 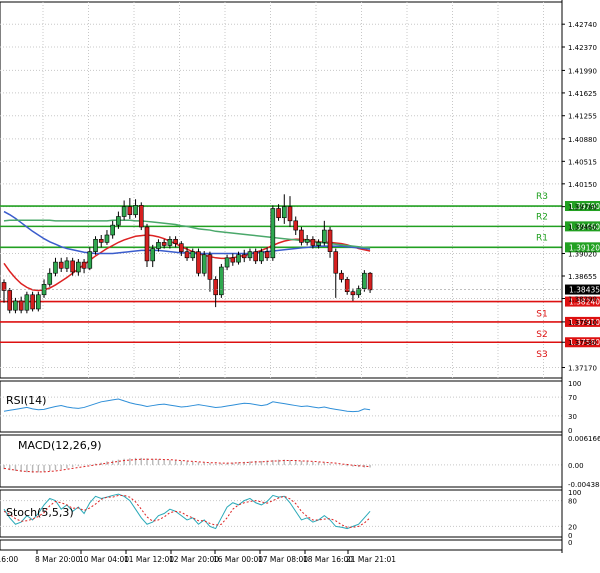 What do you see at coordinates (582, 94) in the screenshot?
I see `price-tick-label: 1.41625` at bounding box center [582, 94].